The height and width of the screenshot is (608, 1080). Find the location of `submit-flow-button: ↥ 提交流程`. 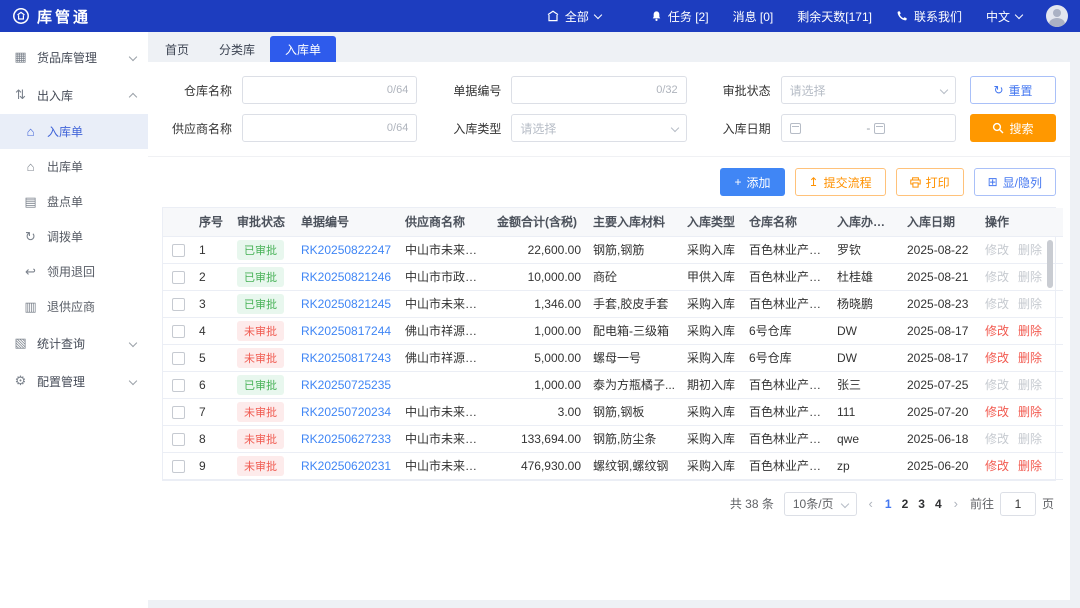

submit-flow-button: ↥ 提交流程 is located at coordinates (840, 182).